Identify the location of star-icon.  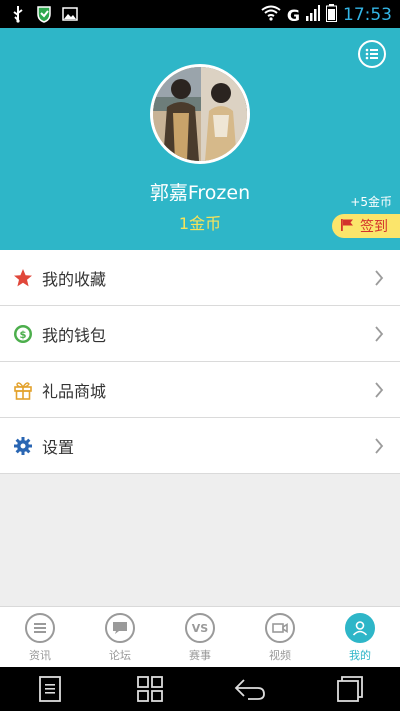
(23, 278).